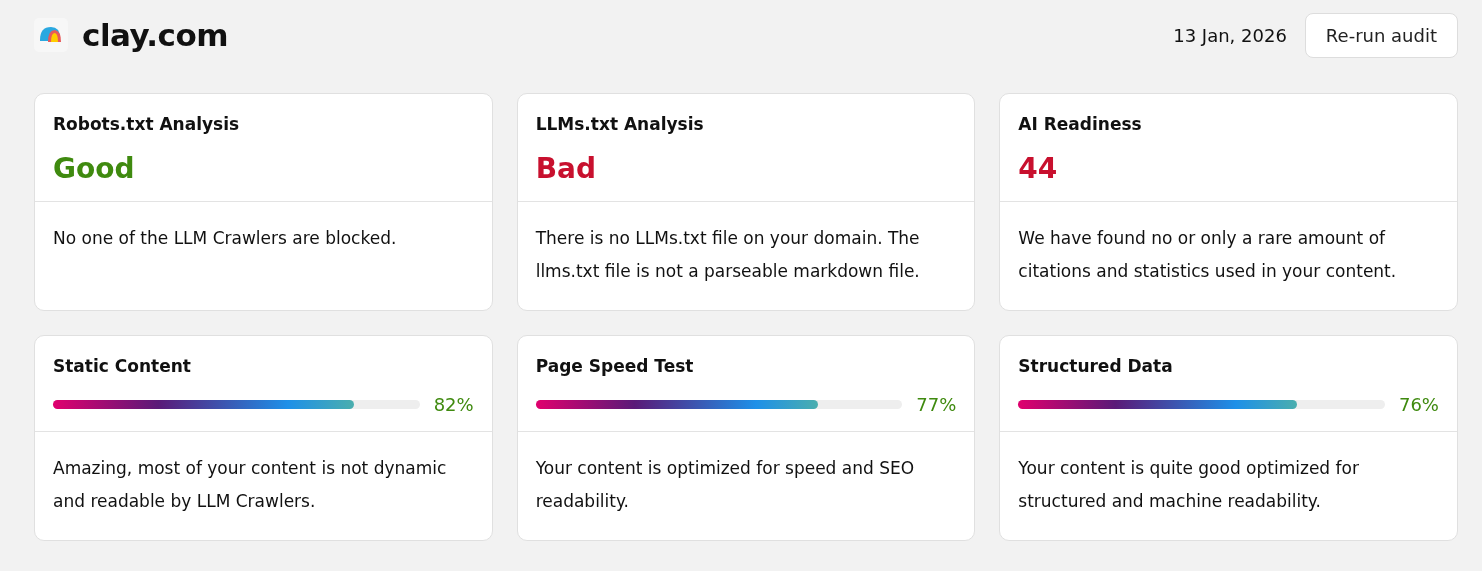 The width and height of the screenshot is (1482, 571). Describe the element at coordinates (1418, 404) in the screenshot. I see `percent-value: 76%` at that location.